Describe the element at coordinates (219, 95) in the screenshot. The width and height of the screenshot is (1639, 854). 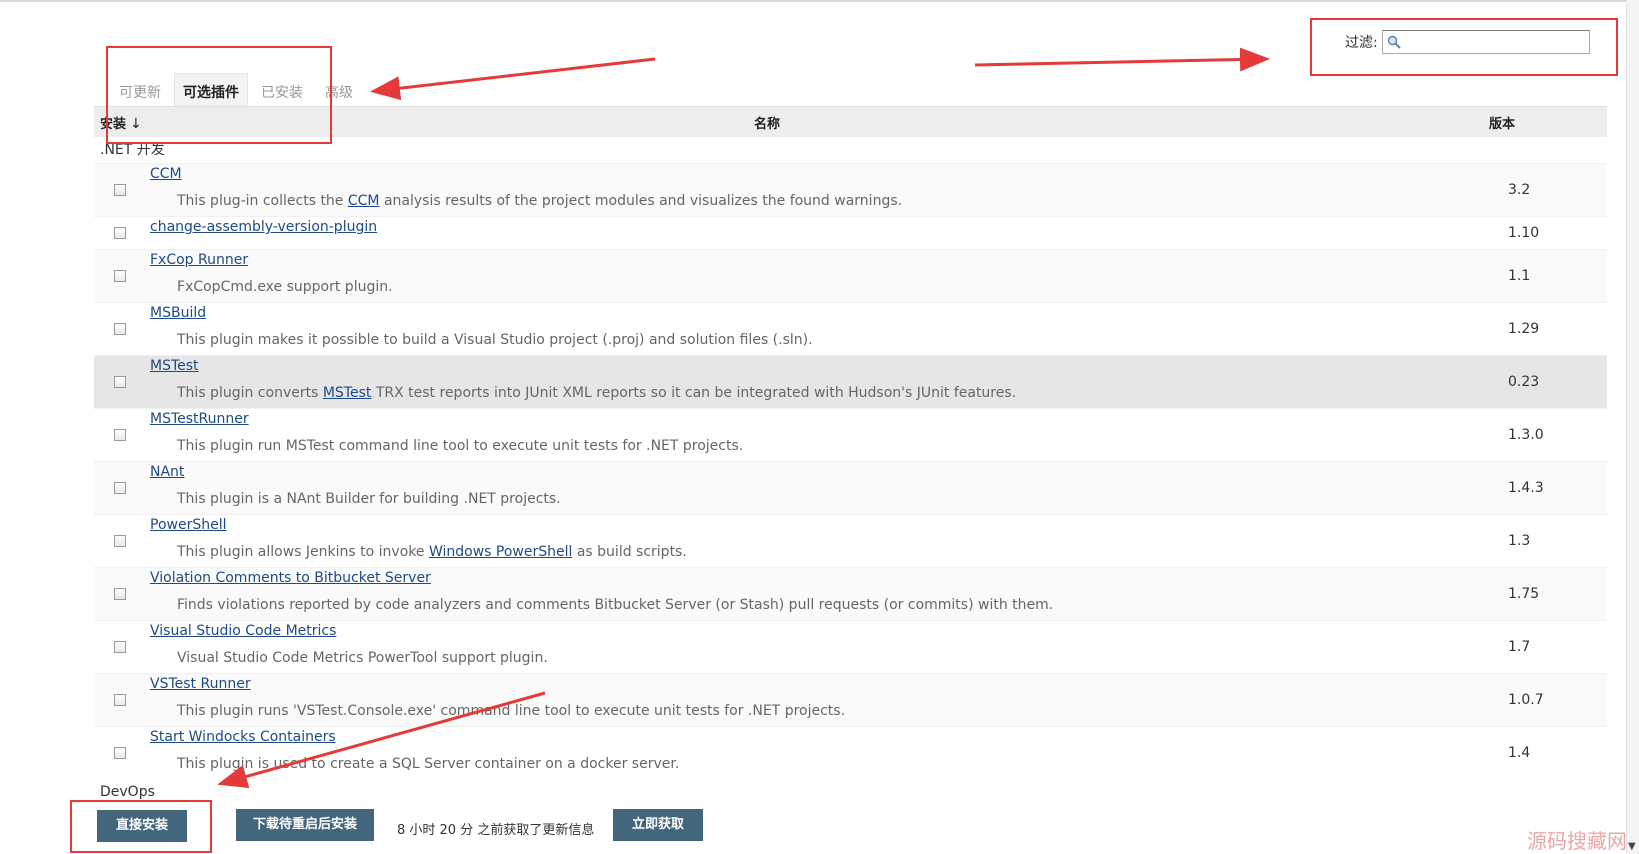
I see `annotation-box-tabs` at that location.